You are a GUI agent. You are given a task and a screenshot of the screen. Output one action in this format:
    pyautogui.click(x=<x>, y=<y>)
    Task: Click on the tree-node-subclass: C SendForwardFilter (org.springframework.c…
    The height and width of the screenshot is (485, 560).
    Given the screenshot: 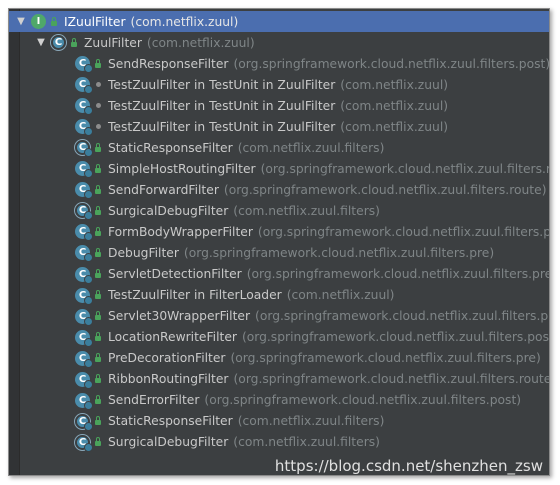 What is the action you would take?
    pyautogui.click(x=311, y=189)
    